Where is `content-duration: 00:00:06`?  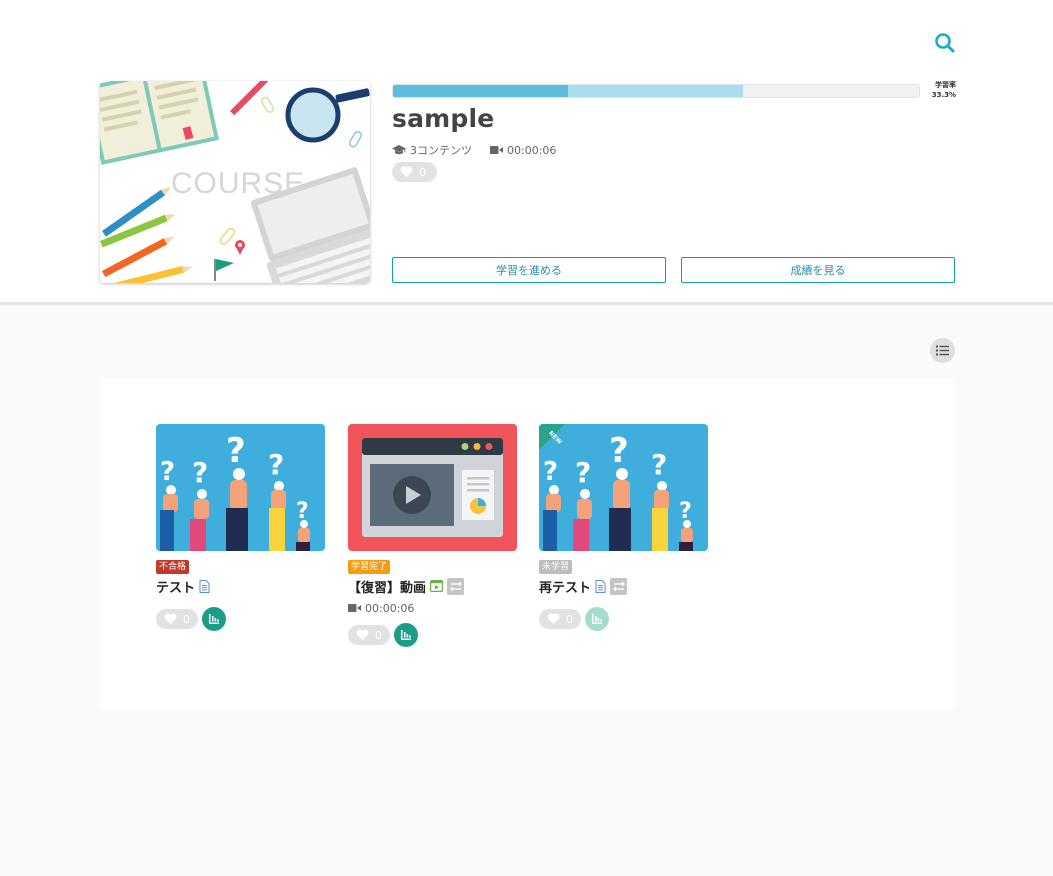
content-duration: 00:00:06 is located at coordinates (390, 608).